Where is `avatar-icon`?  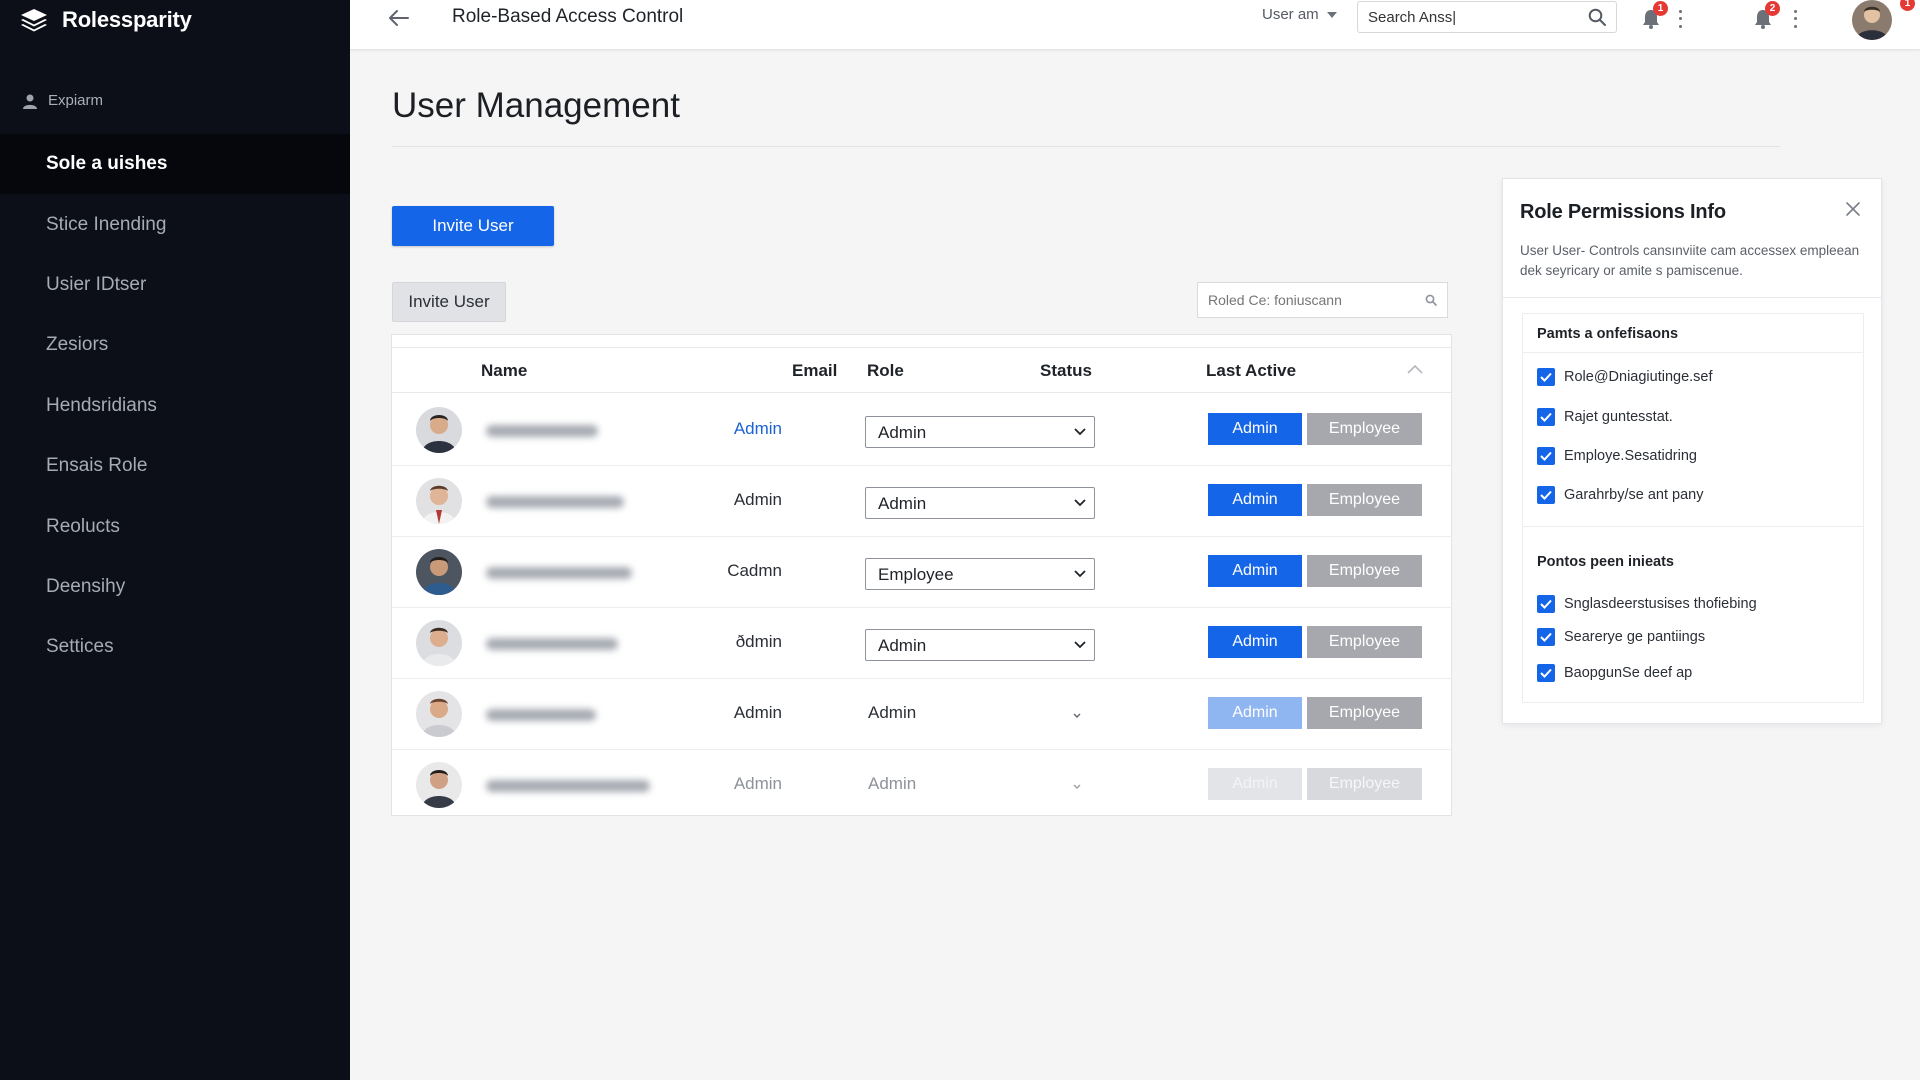
avatar-icon is located at coordinates (1872, 20).